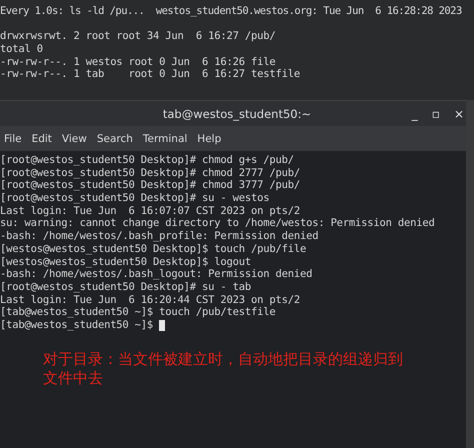  Describe the element at coordinates (125, 287) in the screenshot. I see `terminal-line: [root@westos_student50 Desktop]# su - tab` at that location.